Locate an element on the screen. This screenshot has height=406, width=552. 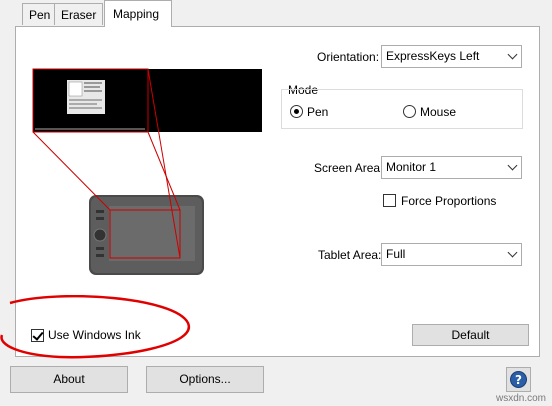
orientation-value: ExpressKeys Left is located at coordinates (433, 56).